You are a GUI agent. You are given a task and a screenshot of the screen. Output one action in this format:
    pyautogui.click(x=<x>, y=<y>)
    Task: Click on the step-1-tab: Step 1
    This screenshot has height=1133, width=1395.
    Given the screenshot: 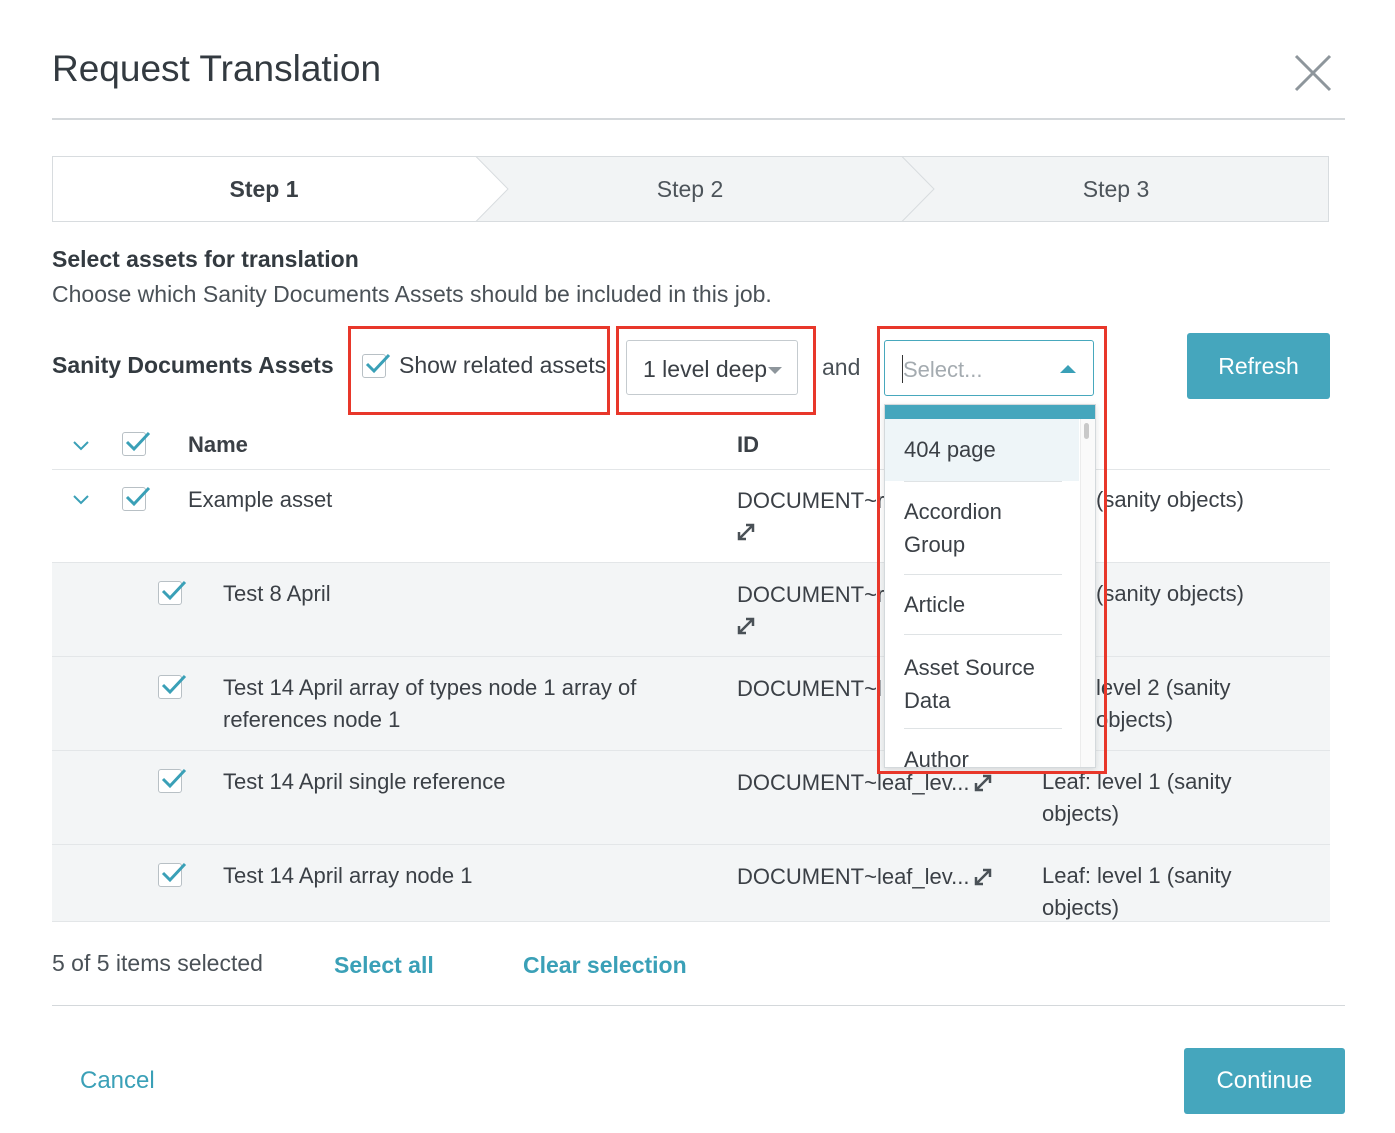 What is the action you would take?
    pyautogui.click(x=264, y=189)
    